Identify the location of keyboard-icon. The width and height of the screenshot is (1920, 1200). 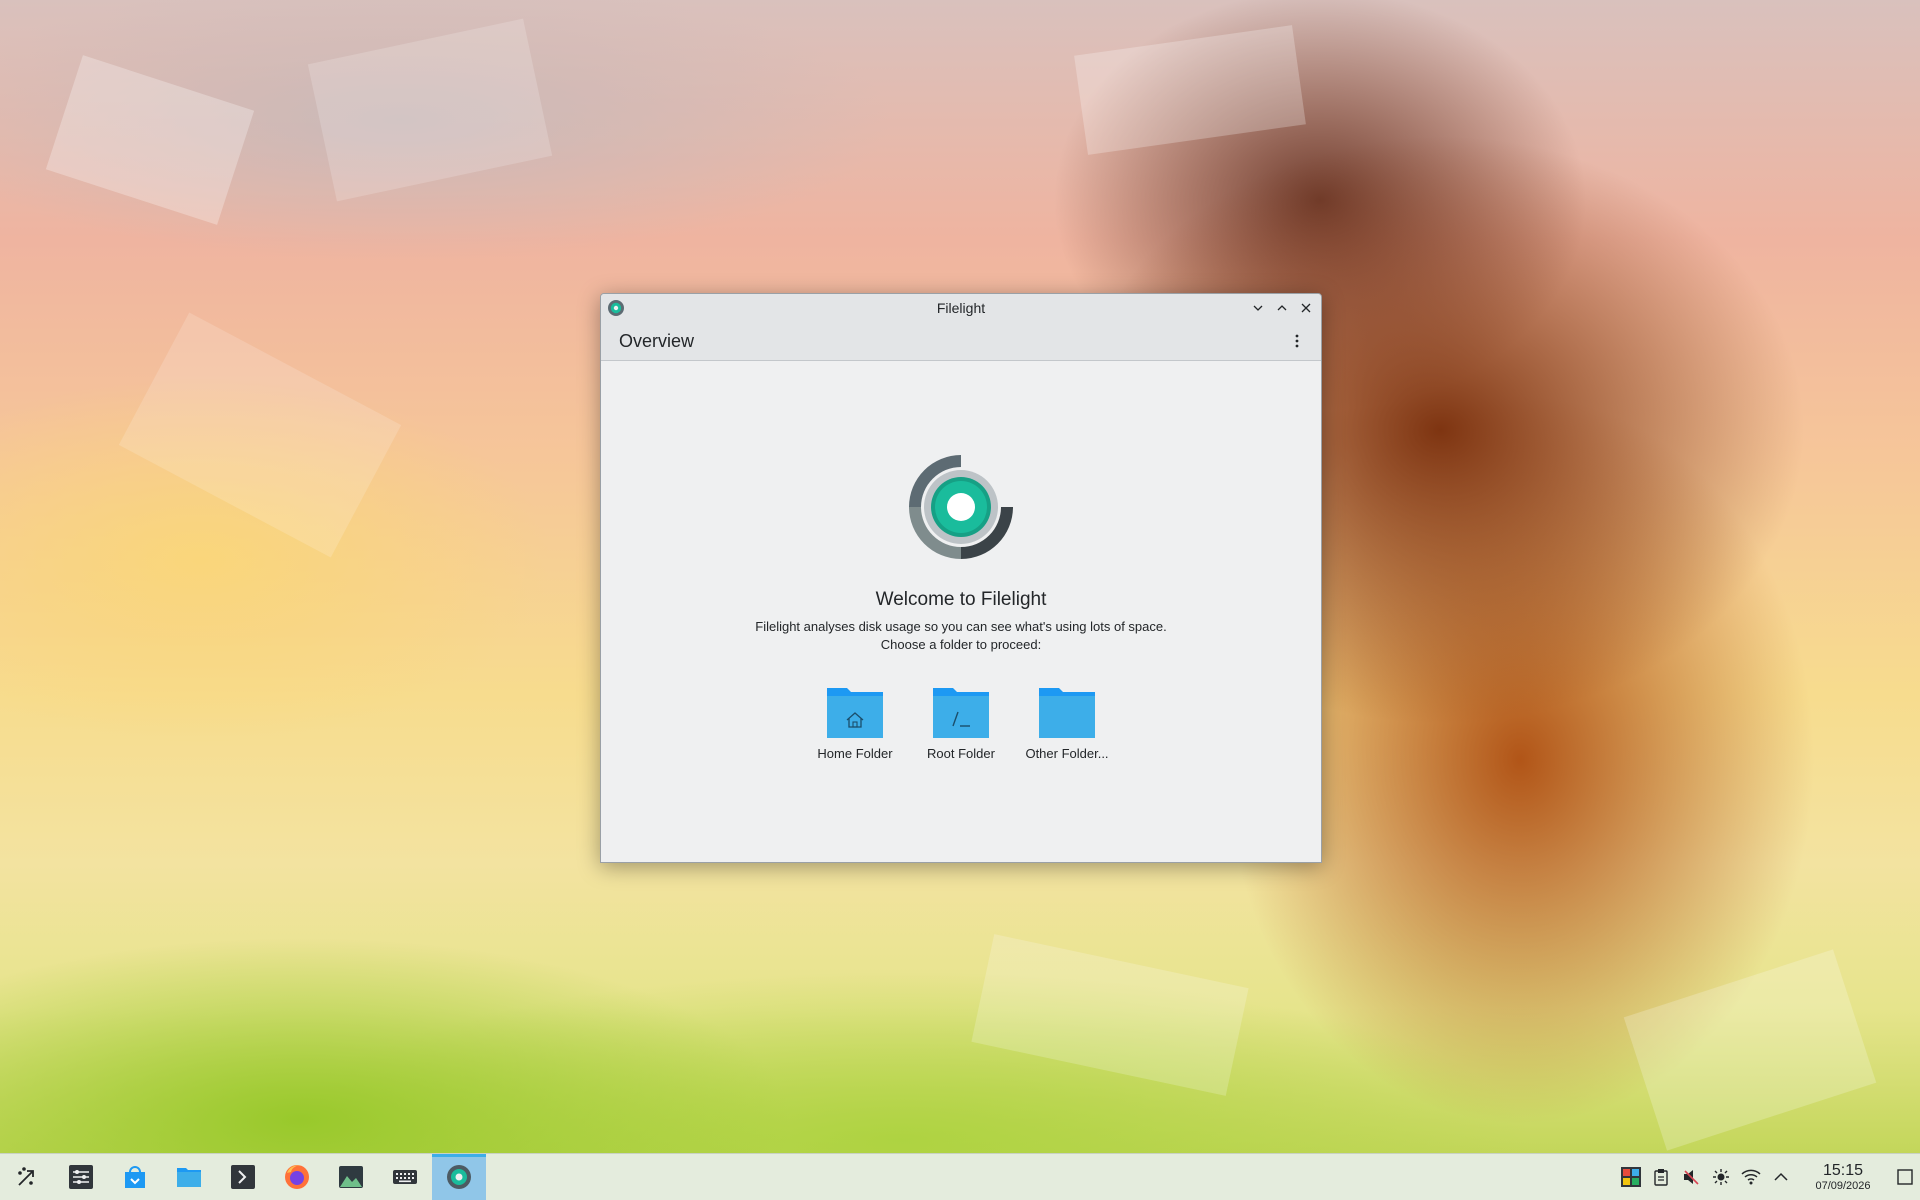
(405, 1177).